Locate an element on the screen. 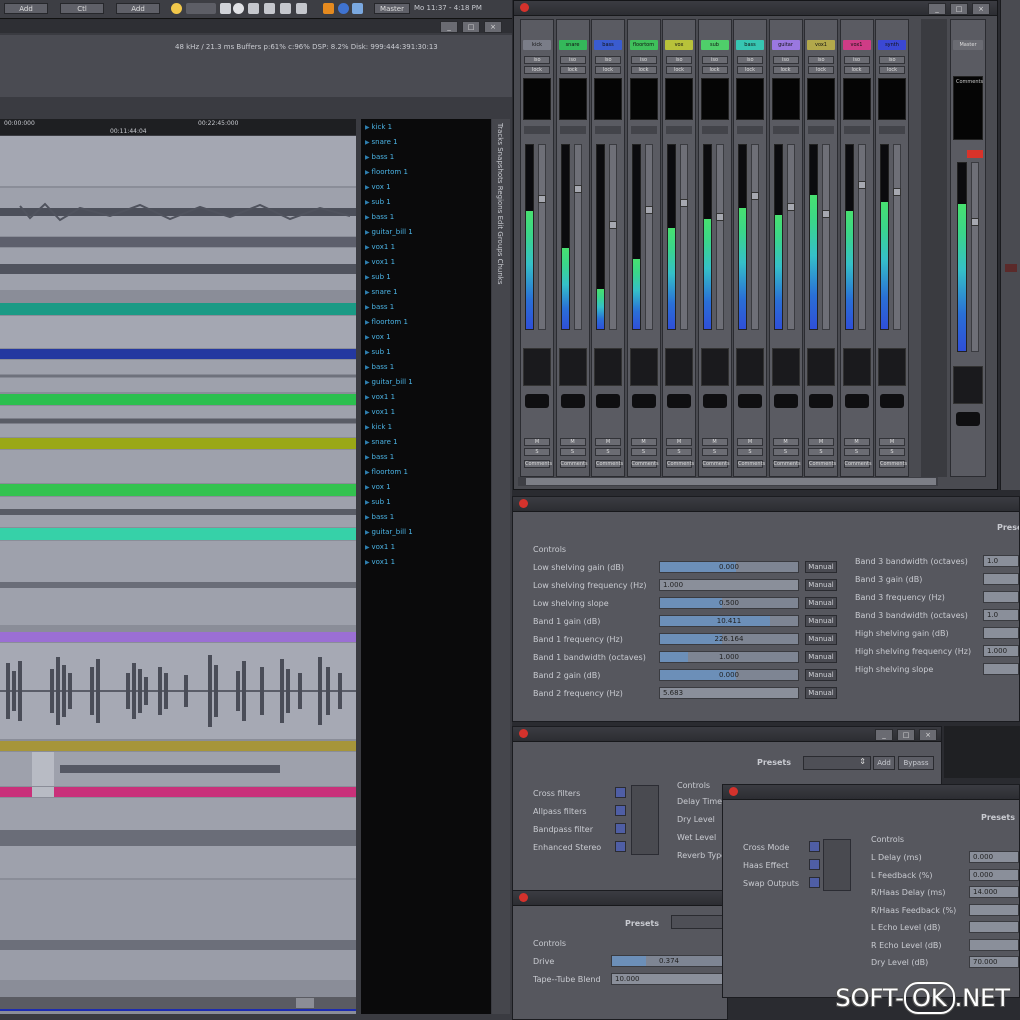  tracklist-item: kick 1 is located at coordinates (379, 427).